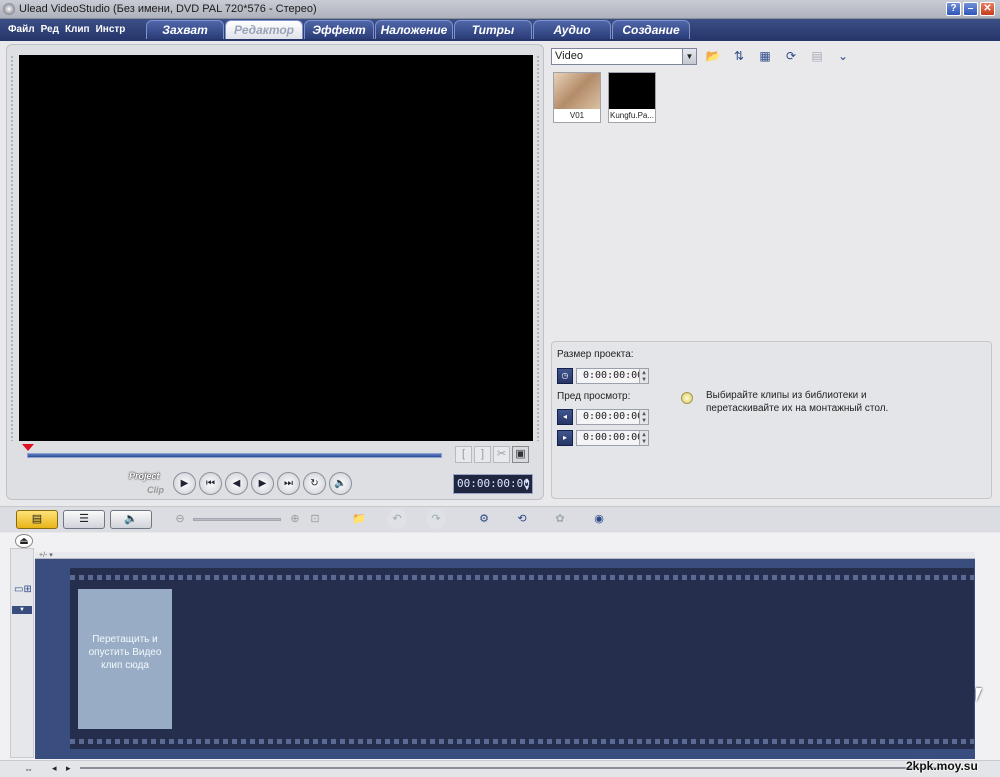 The height and width of the screenshot is (777, 1000). I want to click on tab-share: Создание, so click(651, 29).